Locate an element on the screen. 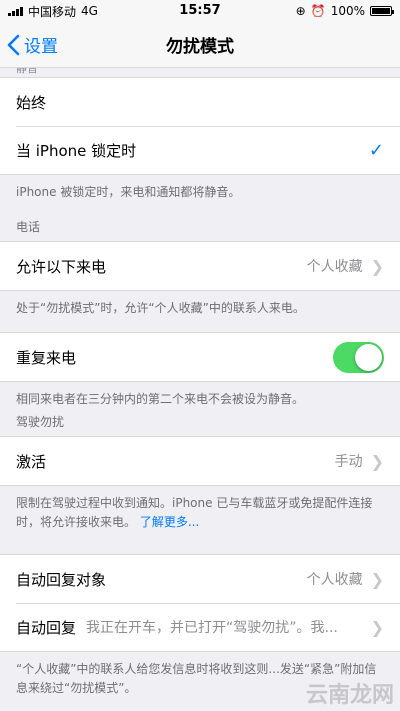  page-title: 勿扰模式 is located at coordinates (200, 47).